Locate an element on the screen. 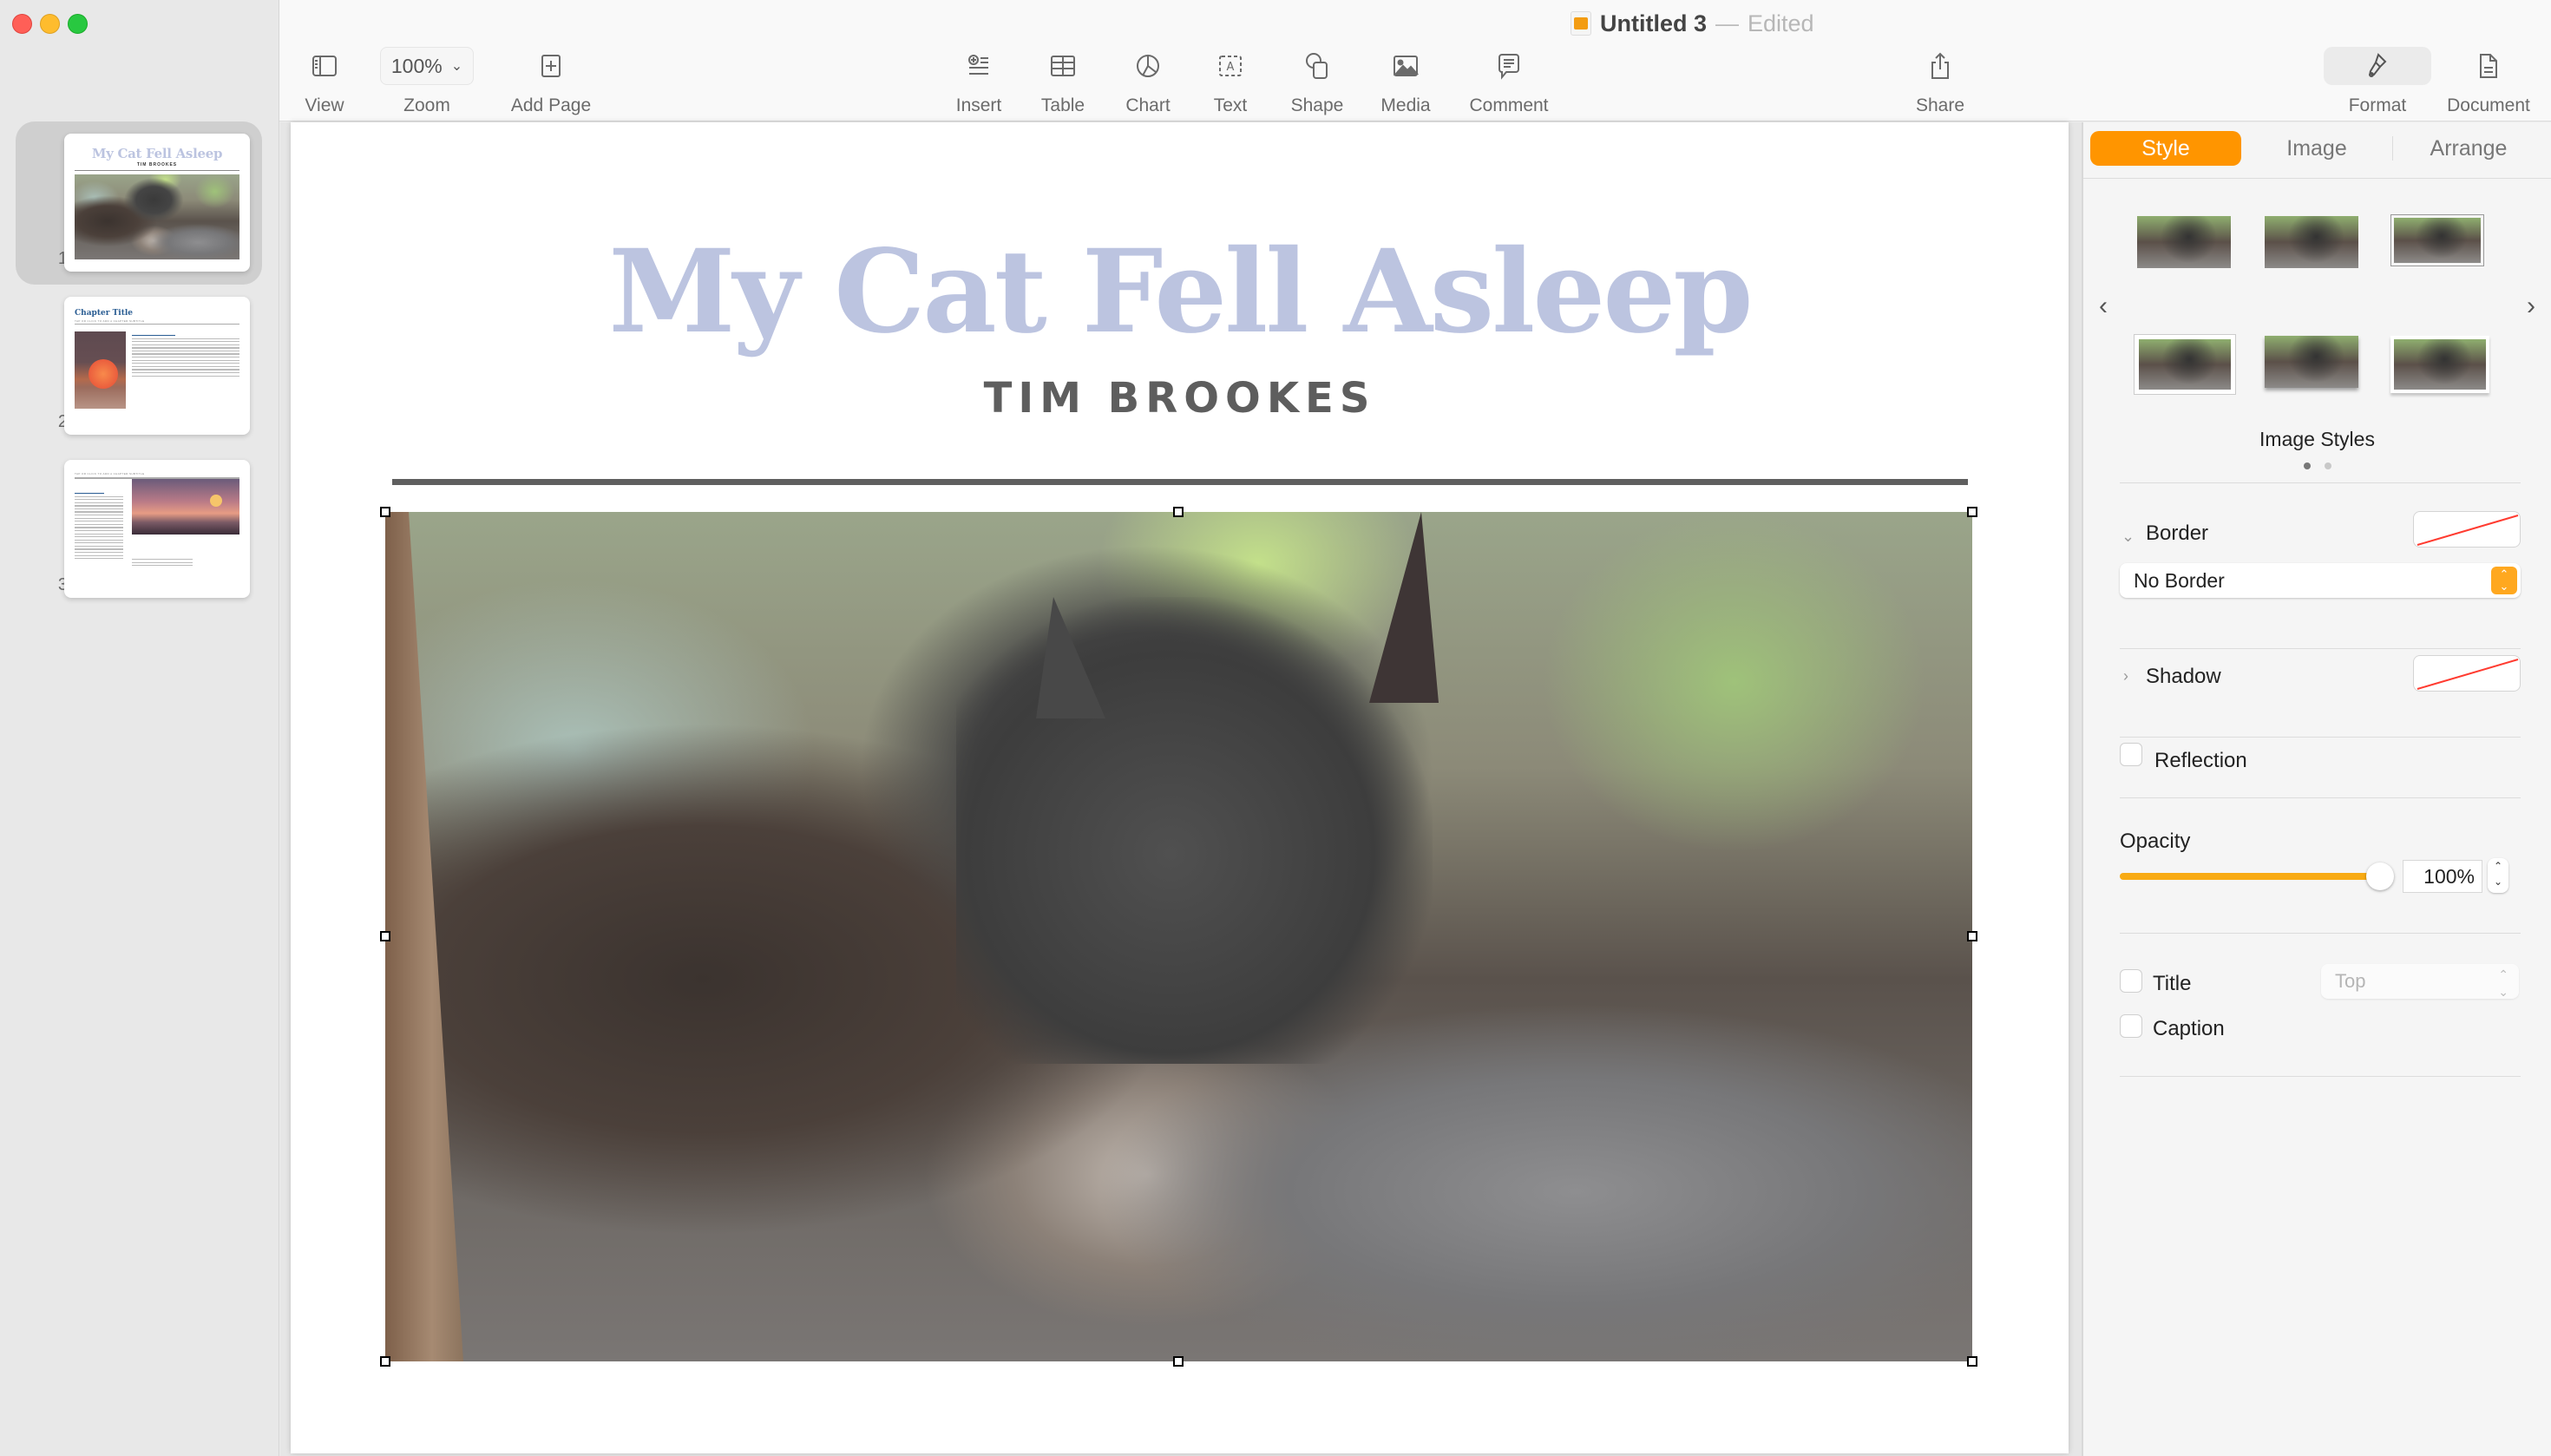 The width and height of the screenshot is (2551, 1456). title-position-select: Top ⌃ ⌄ is located at coordinates (2420, 981).